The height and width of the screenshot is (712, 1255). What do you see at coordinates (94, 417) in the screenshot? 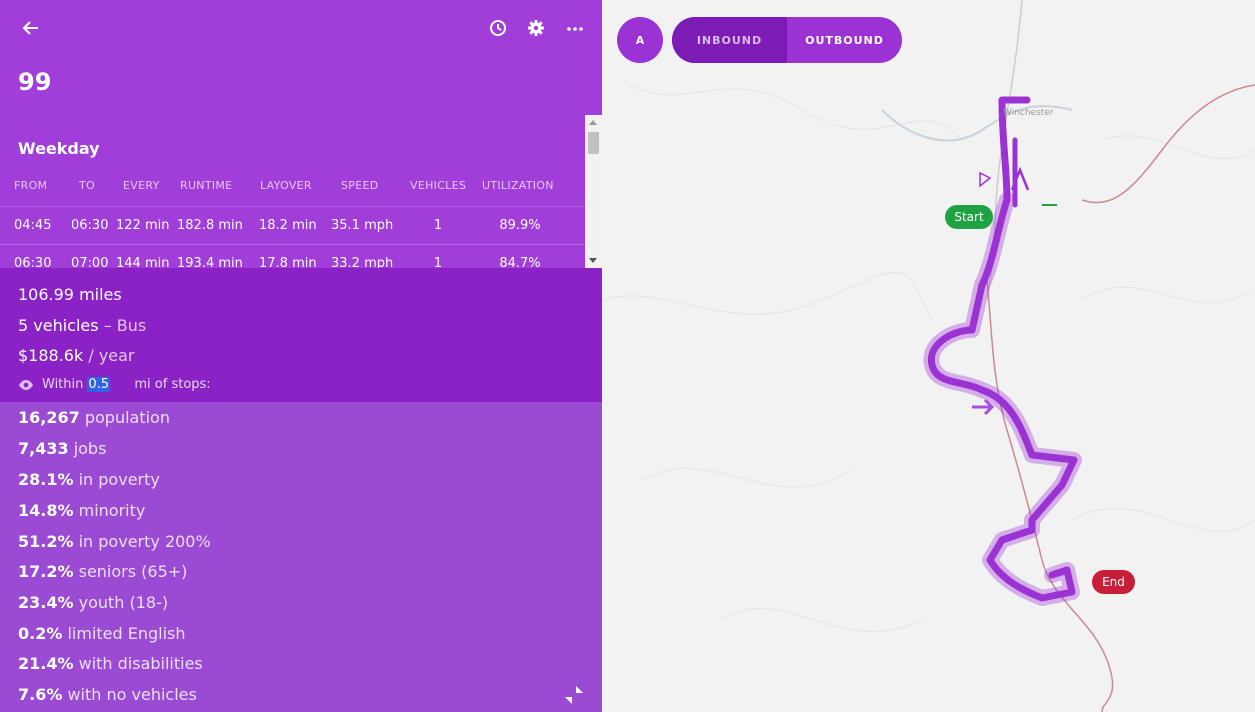
I see `demographic-item: 16,267 population` at bounding box center [94, 417].